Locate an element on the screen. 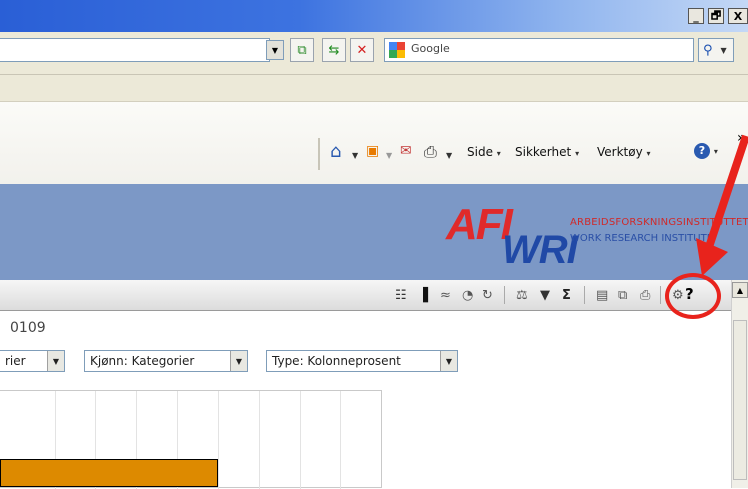 This screenshot has height=489, width=748. table-view-icon: ☷ is located at coordinates (401, 295).